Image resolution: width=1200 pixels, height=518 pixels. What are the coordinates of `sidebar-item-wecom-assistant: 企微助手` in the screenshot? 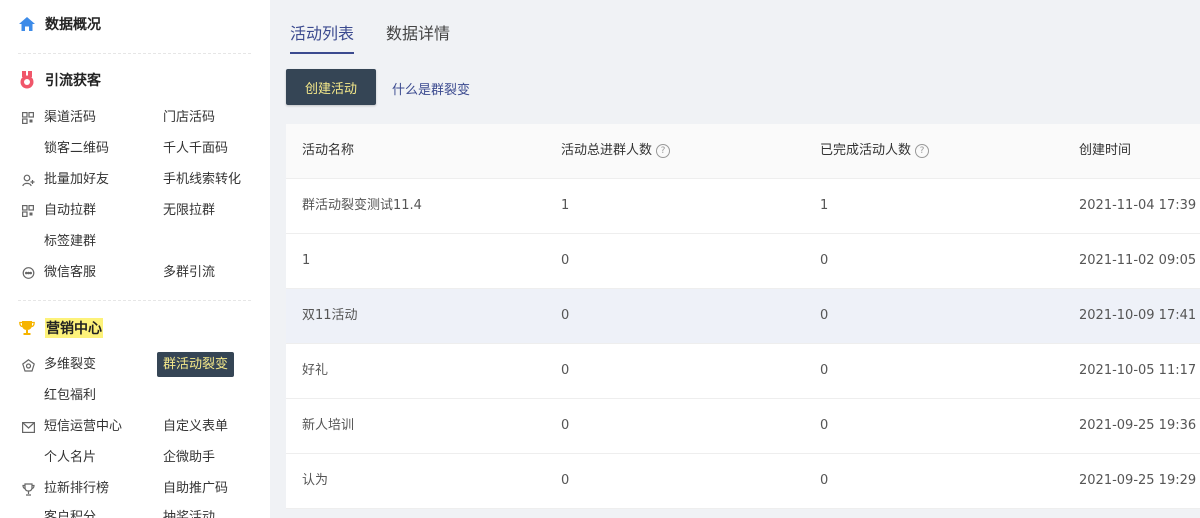 It's located at (189, 458).